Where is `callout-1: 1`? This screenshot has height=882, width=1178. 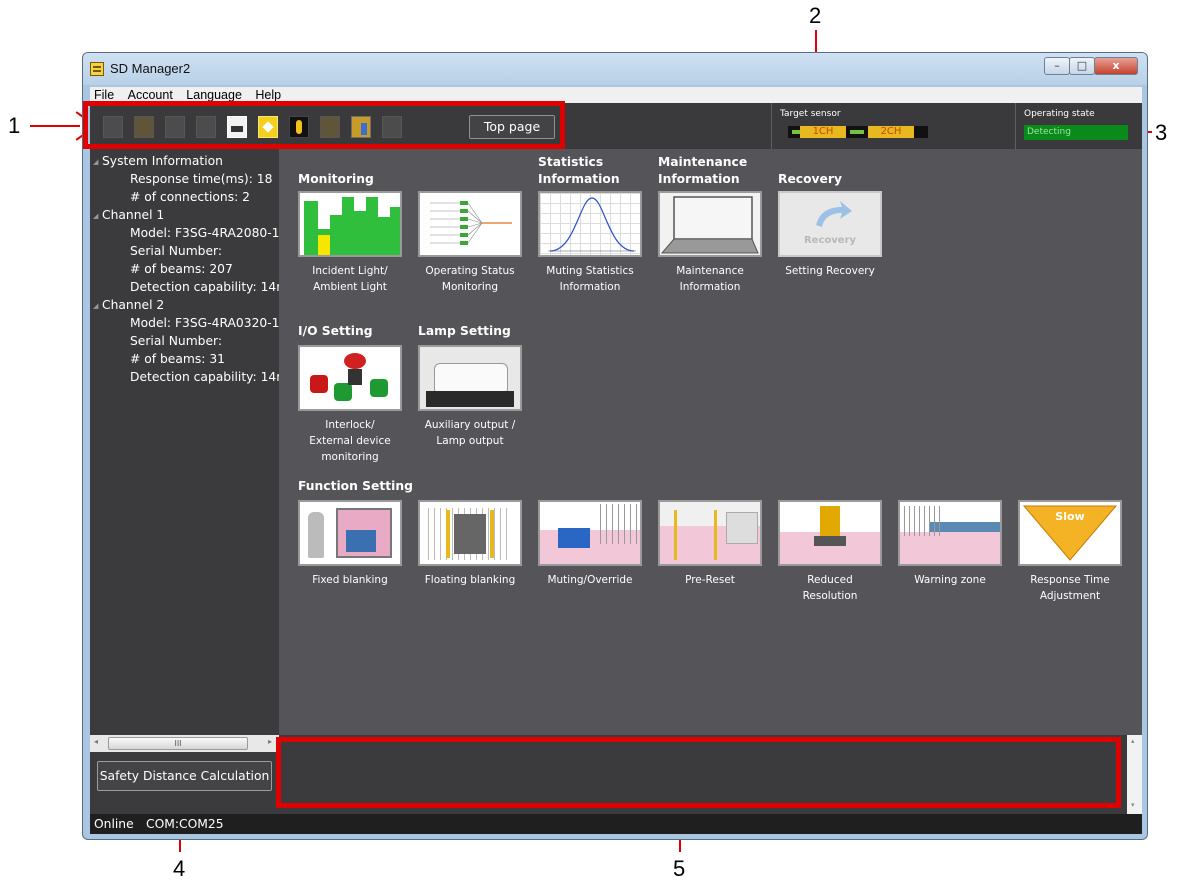 callout-1: 1 is located at coordinates (14, 125).